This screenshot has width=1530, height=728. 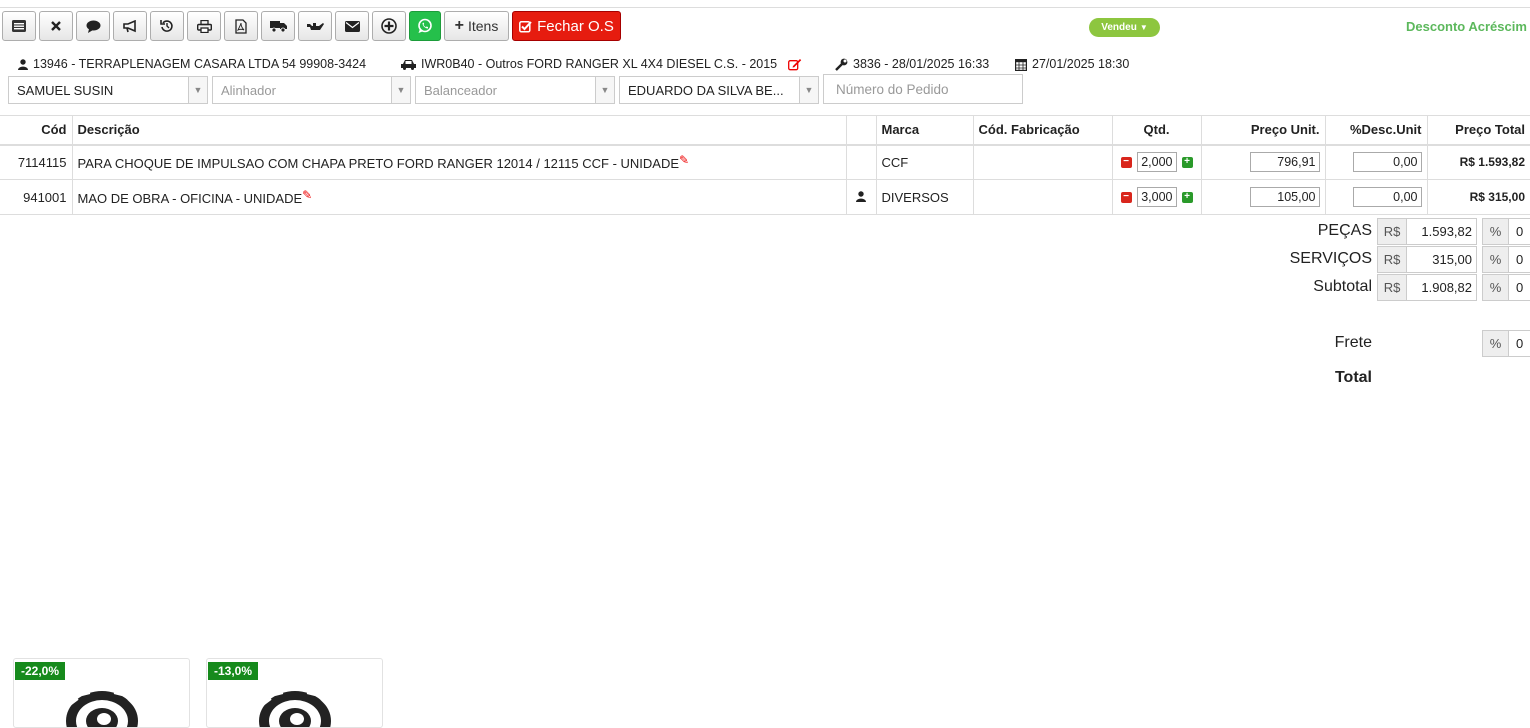 What do you see at coordinates (765, 7) in the screenshot?
I see `top-divider` at bounding box center [765, 7].